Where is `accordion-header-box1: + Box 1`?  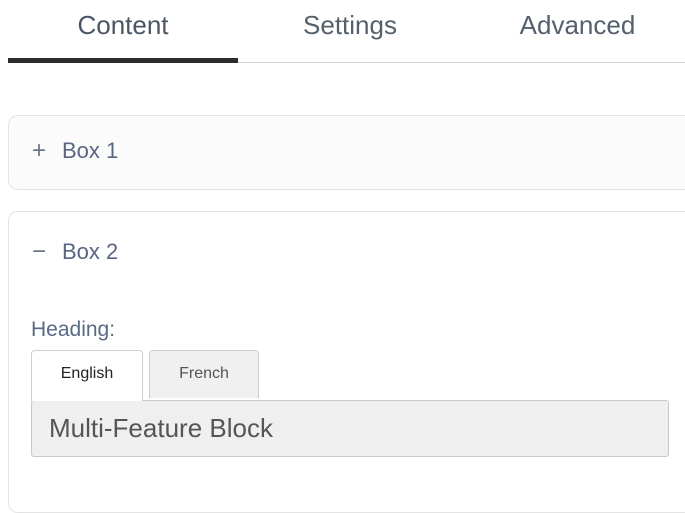
accordion-header-box1: + Box 1 is located at coordinates (75, 151).